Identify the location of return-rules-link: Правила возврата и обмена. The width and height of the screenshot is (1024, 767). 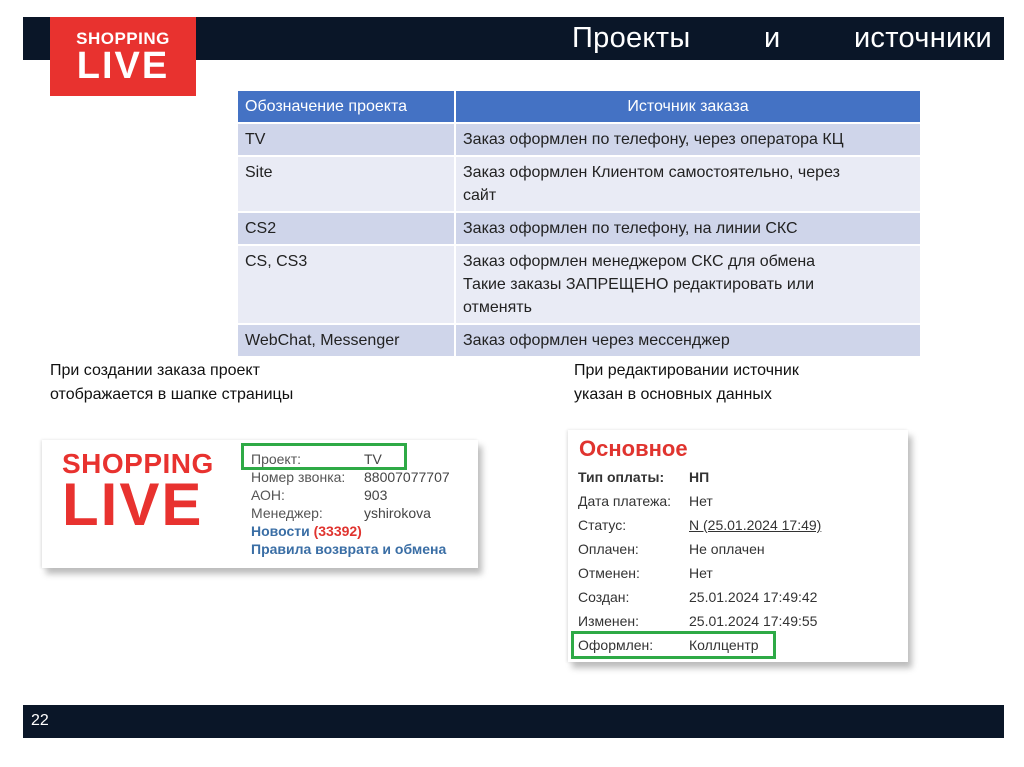
(348, 549).